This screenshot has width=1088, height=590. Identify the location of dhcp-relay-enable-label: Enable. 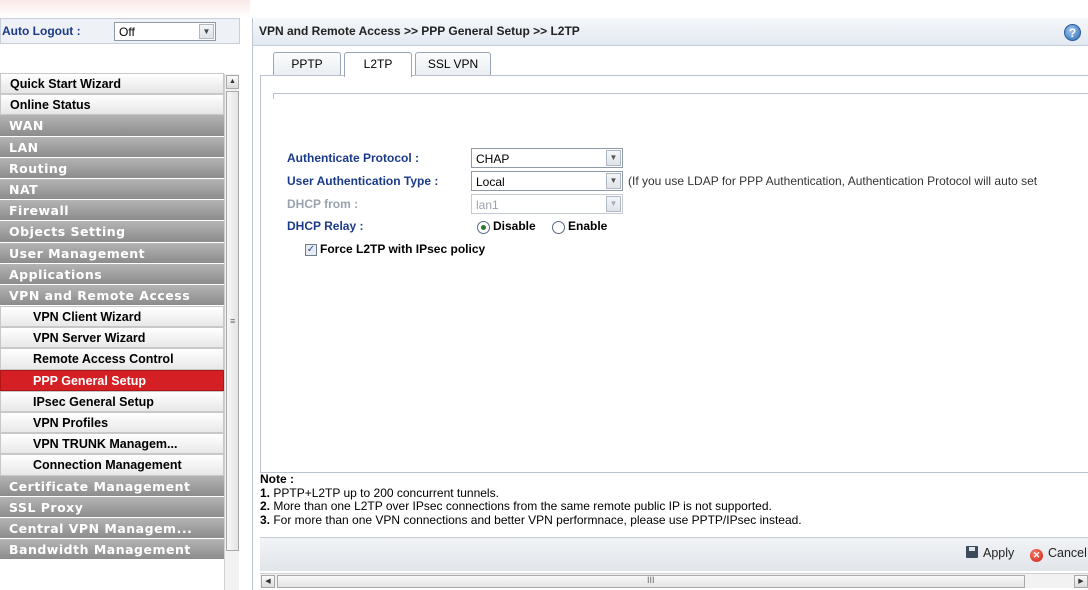
(588, 226).